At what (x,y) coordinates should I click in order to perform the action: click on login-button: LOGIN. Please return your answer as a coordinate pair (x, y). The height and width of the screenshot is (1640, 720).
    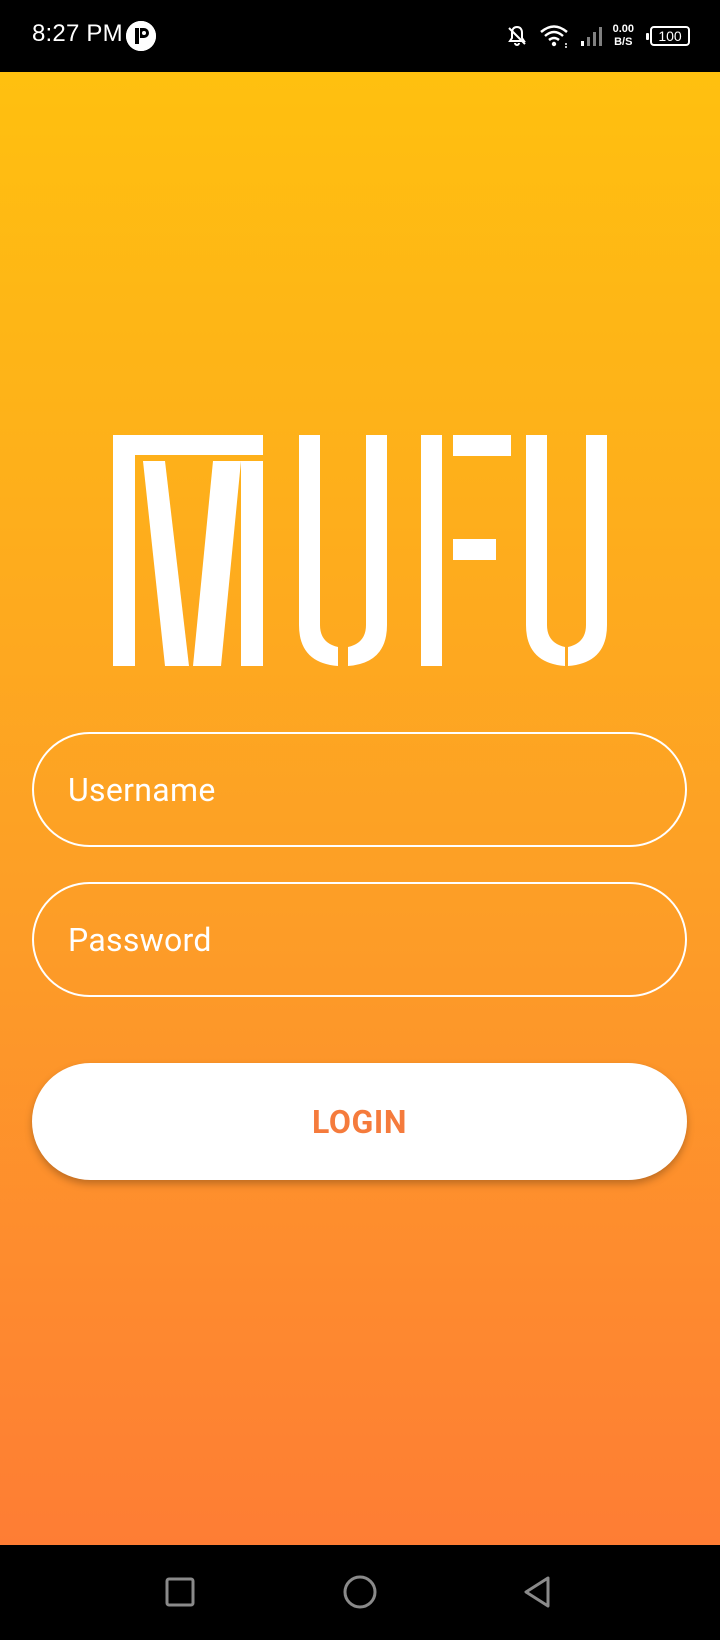
    Looking at the image, I should click on (359, 1121).